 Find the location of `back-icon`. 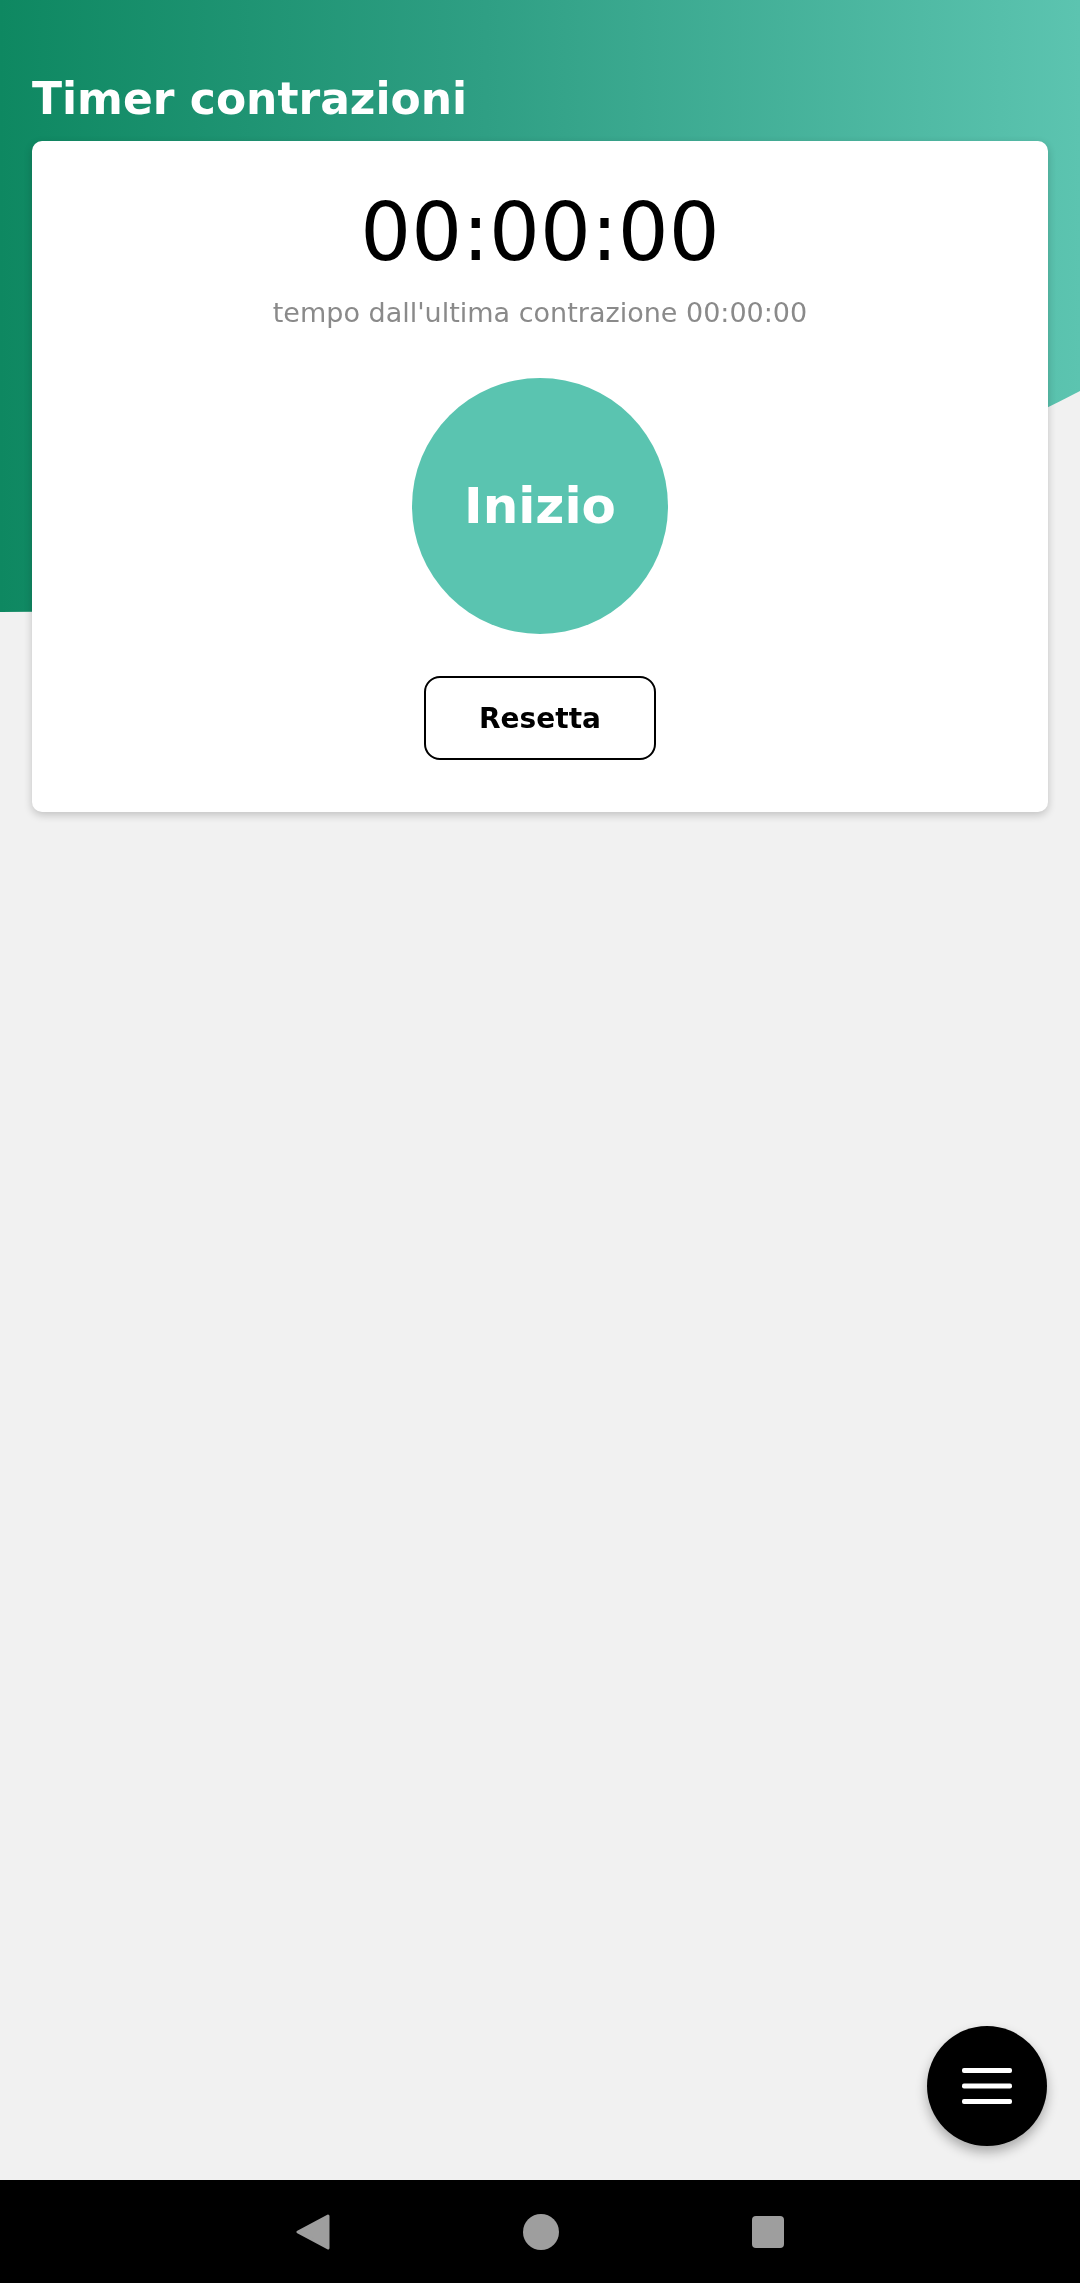

back-icon is located at coordinates (313, 2231).